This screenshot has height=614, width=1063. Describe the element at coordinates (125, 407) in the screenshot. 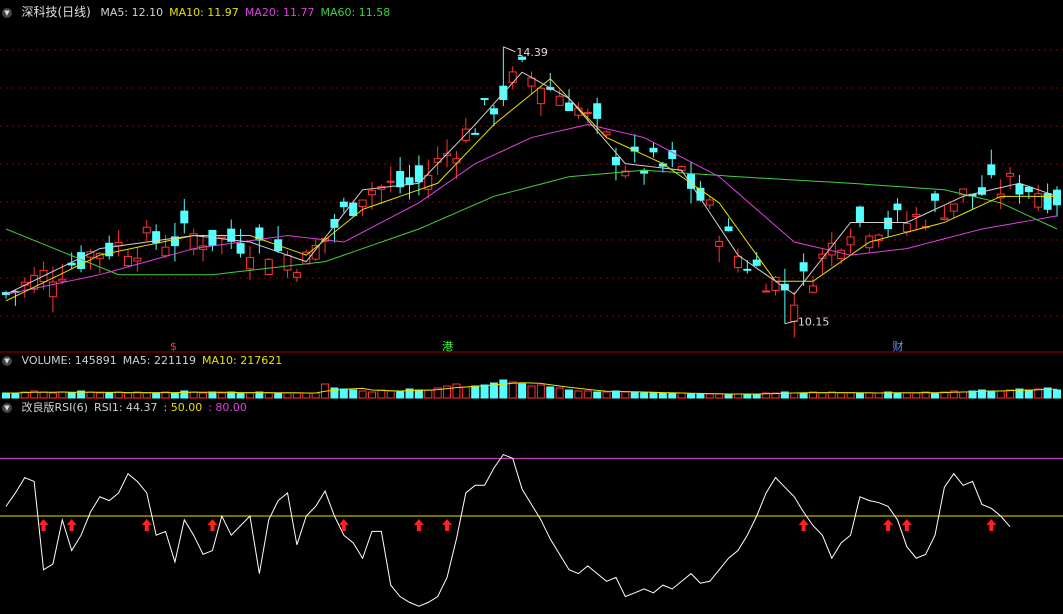

I see `rsi-label-1: RSI1: 44.37` at that location.